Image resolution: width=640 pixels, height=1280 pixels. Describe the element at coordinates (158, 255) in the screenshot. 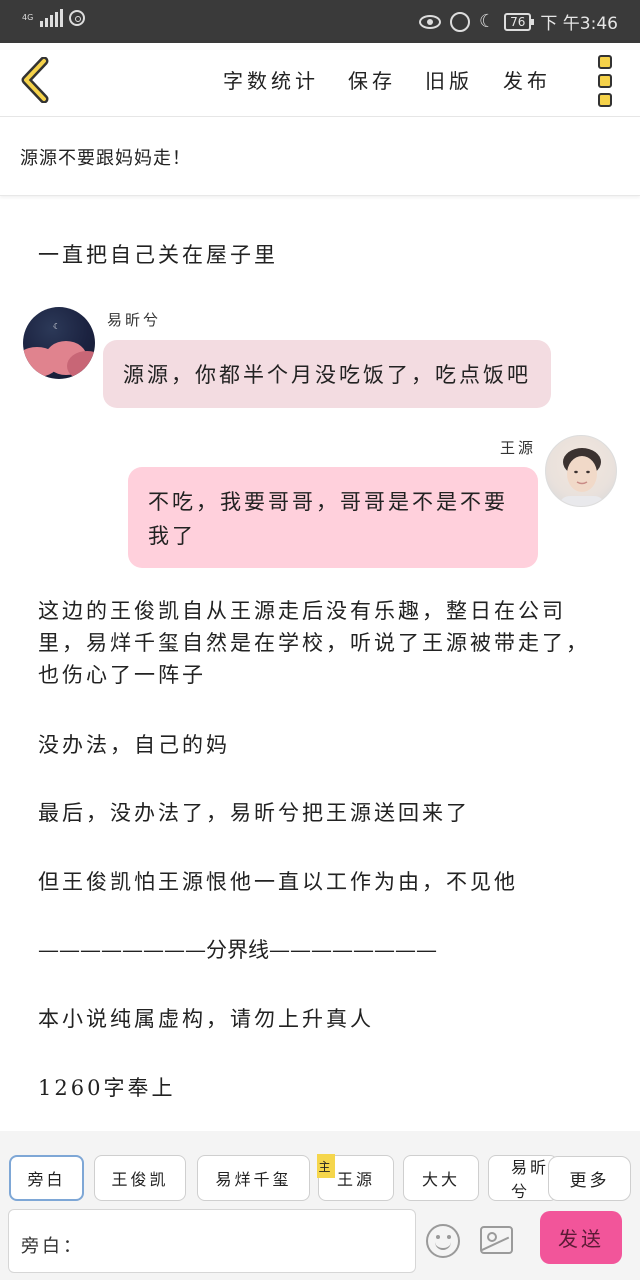

I see `narration-paragraph: 一直把自己关在屋子里` at that location.